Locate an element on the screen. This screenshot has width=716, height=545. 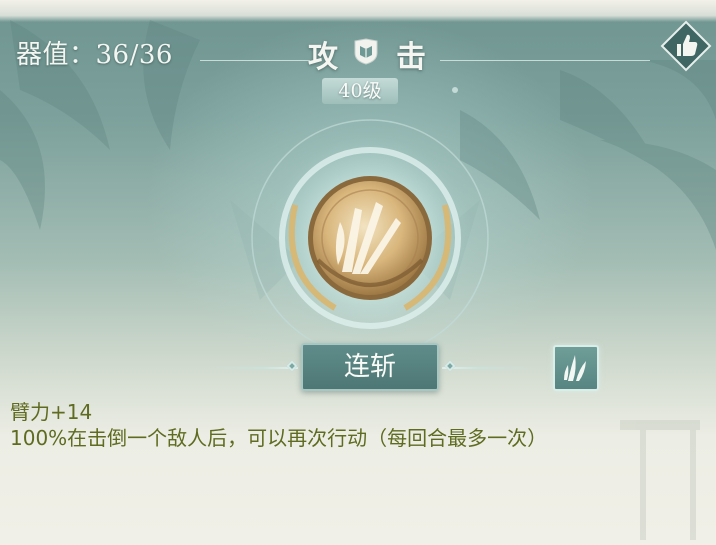
name-plate-line-left is located at coordinates (254, 368).